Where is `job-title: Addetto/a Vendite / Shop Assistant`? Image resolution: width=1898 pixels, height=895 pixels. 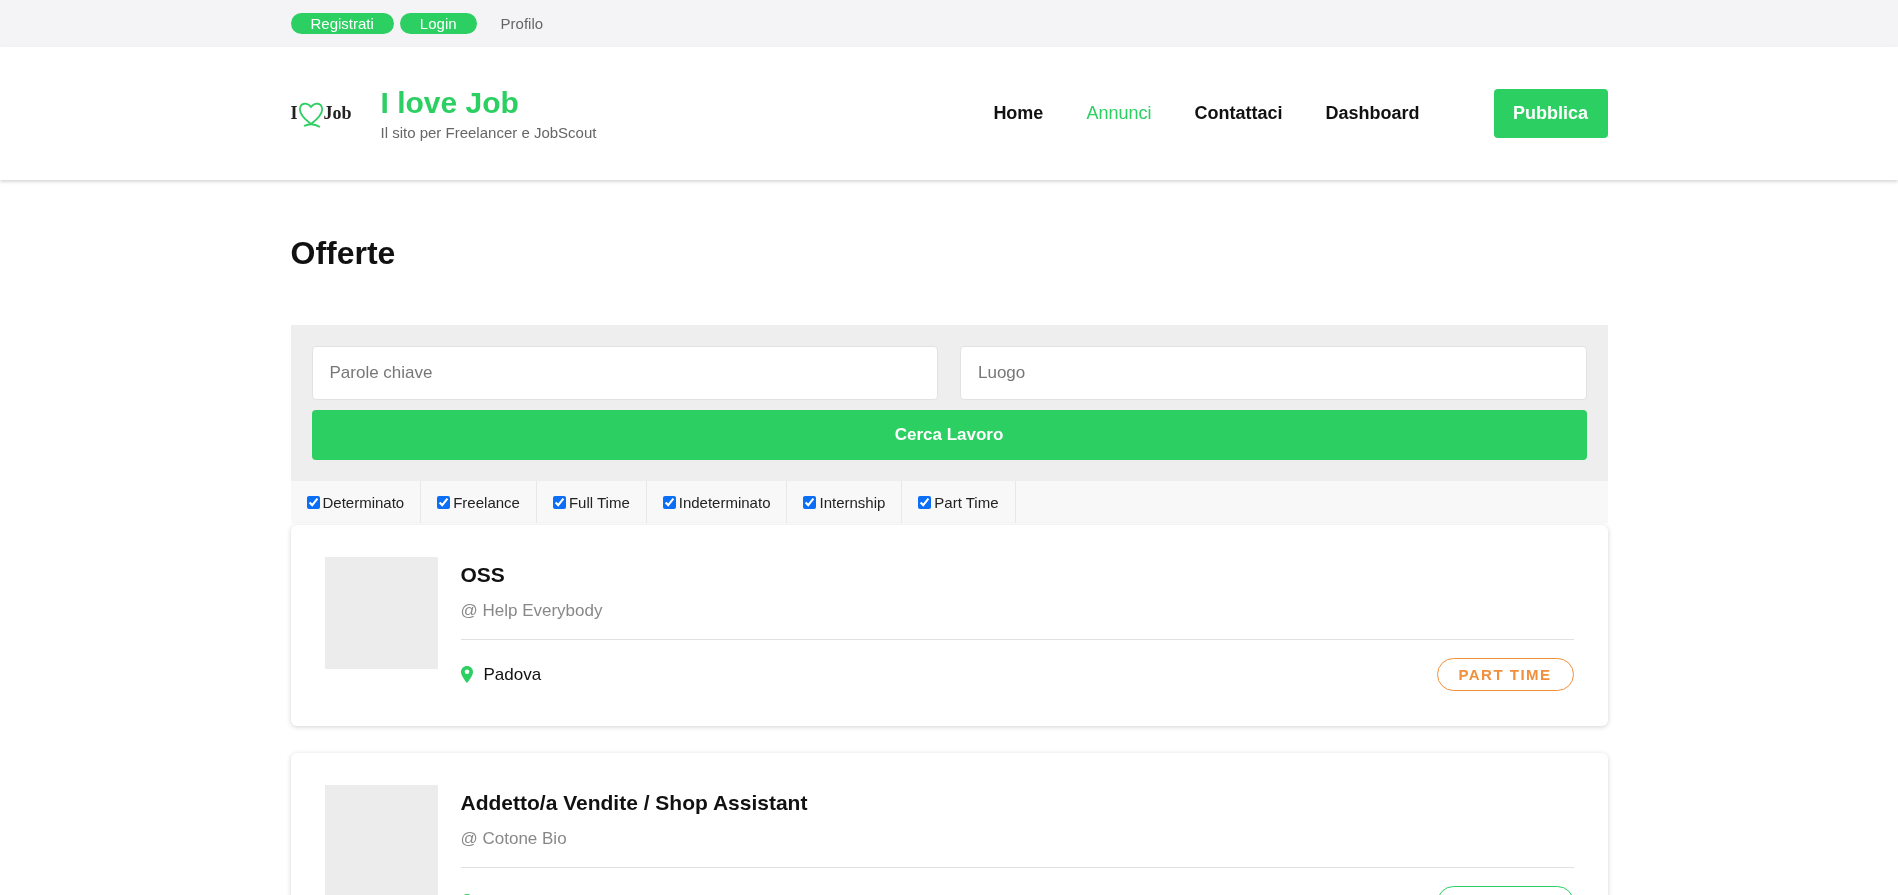 job-title: Addetto/a Vendite / Shop Assistant is located at coordinates (1017, 803).